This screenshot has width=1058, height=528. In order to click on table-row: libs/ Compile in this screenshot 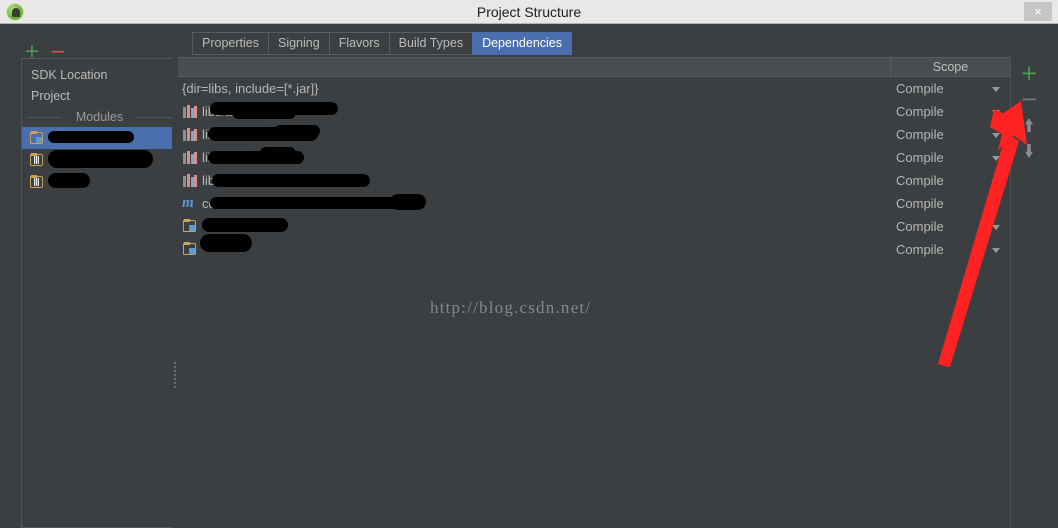, I will do `click(594, 180)`.